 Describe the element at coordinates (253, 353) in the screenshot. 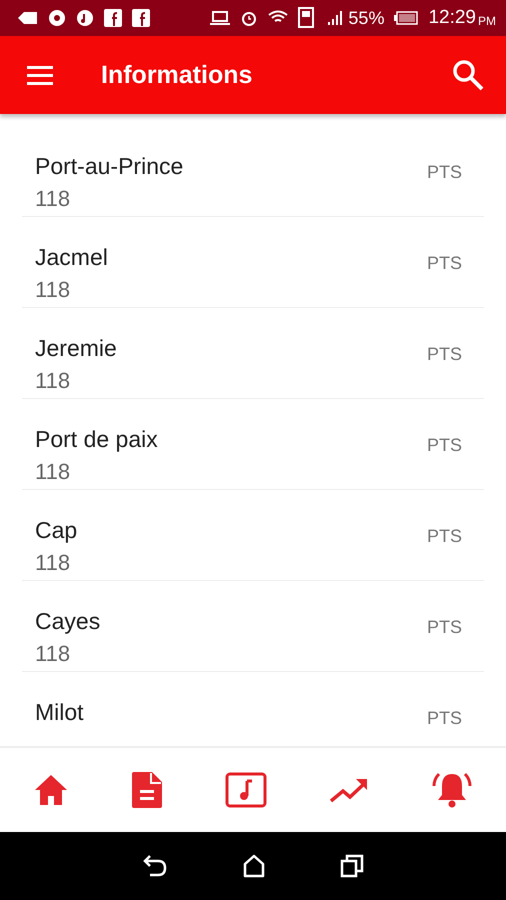

I see `list-item: Jeremie 118 PTS` at that location.